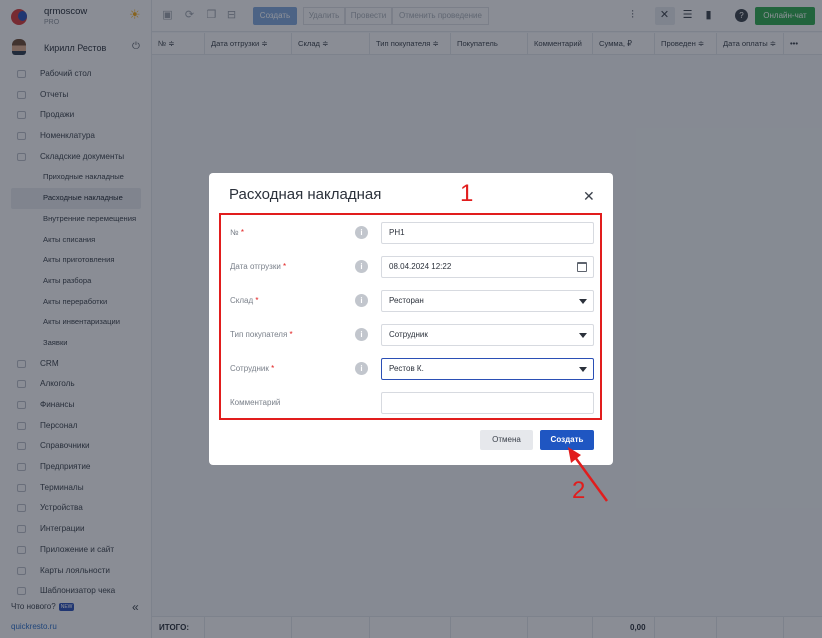 The width and height of the screenshot is (822, 638). I want to click on number-input: РН1, so click(487, 233).